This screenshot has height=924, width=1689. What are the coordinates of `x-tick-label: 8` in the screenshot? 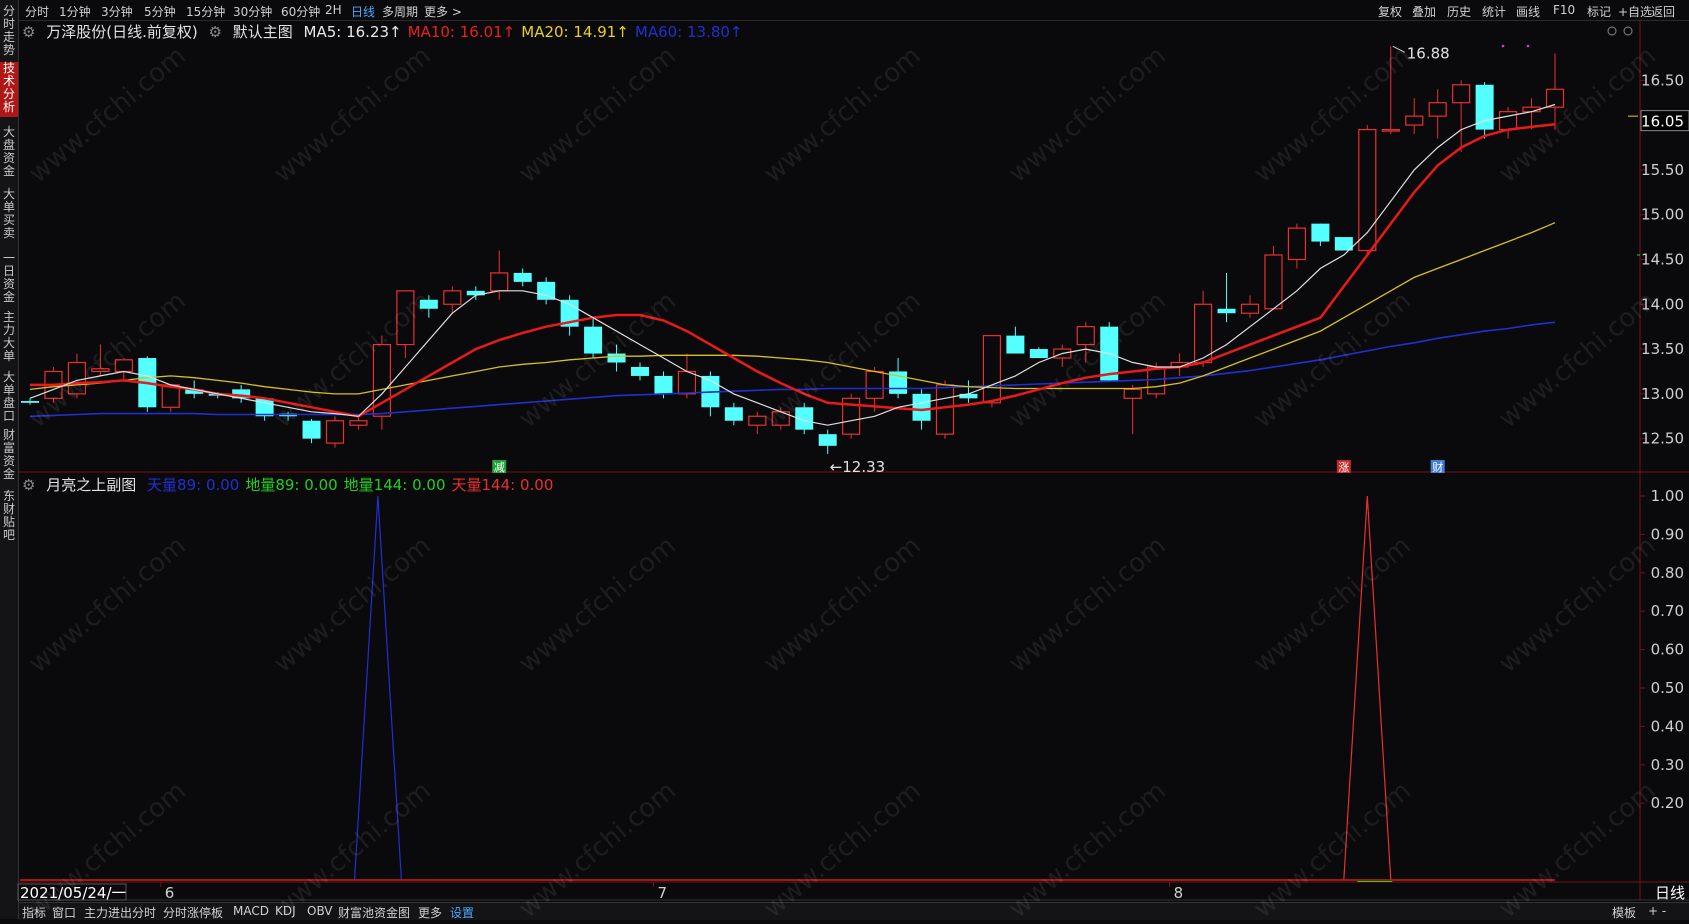 It's located at (1179, 893).